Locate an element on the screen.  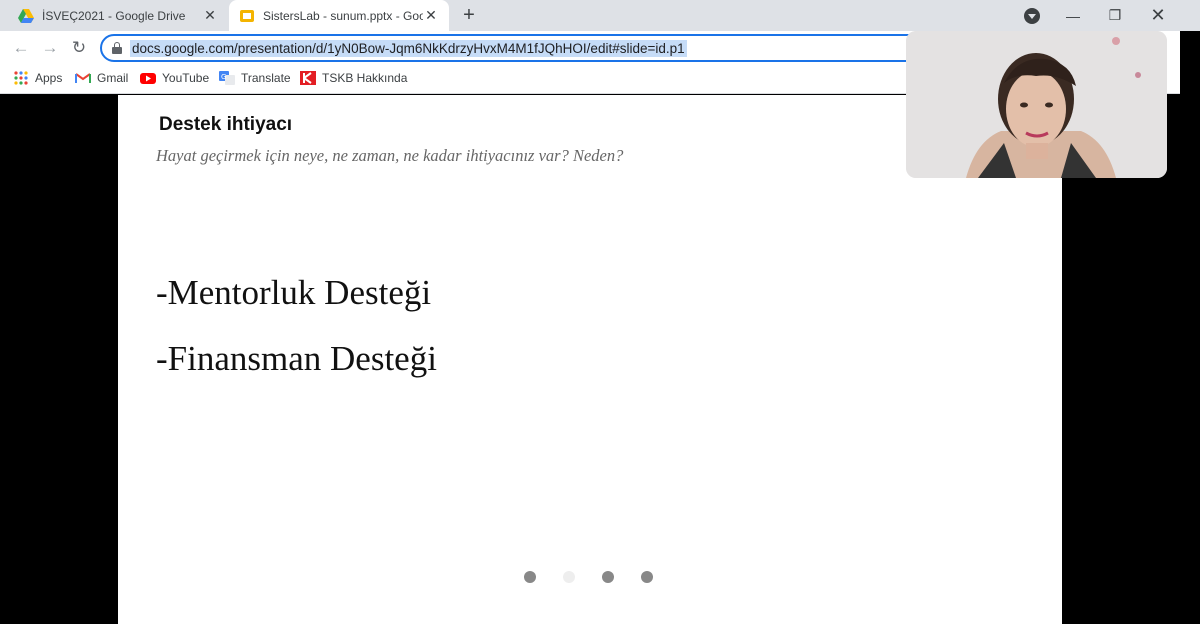
bookmark-tskb: TSKB Hakkında is located at coordinates (353, 78).